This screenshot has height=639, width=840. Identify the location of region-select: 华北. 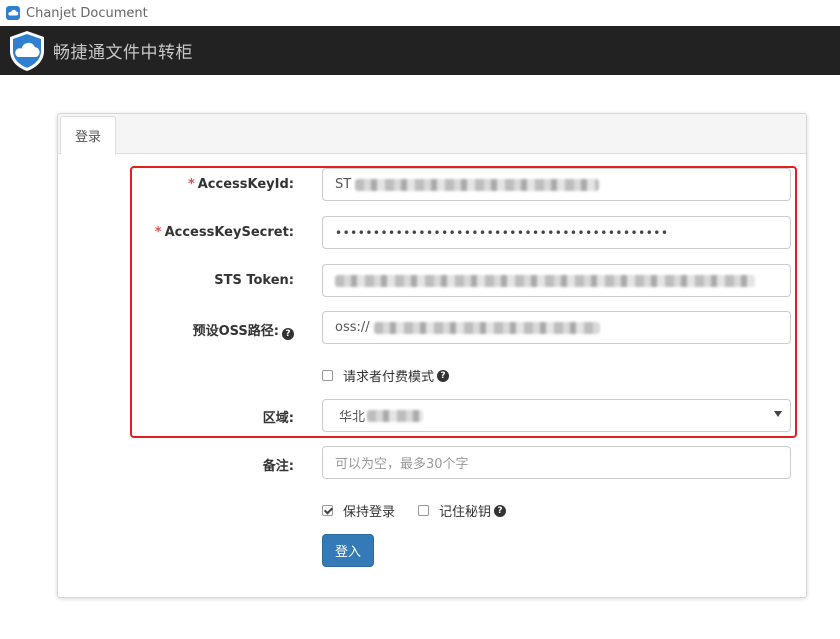
(556, 415).